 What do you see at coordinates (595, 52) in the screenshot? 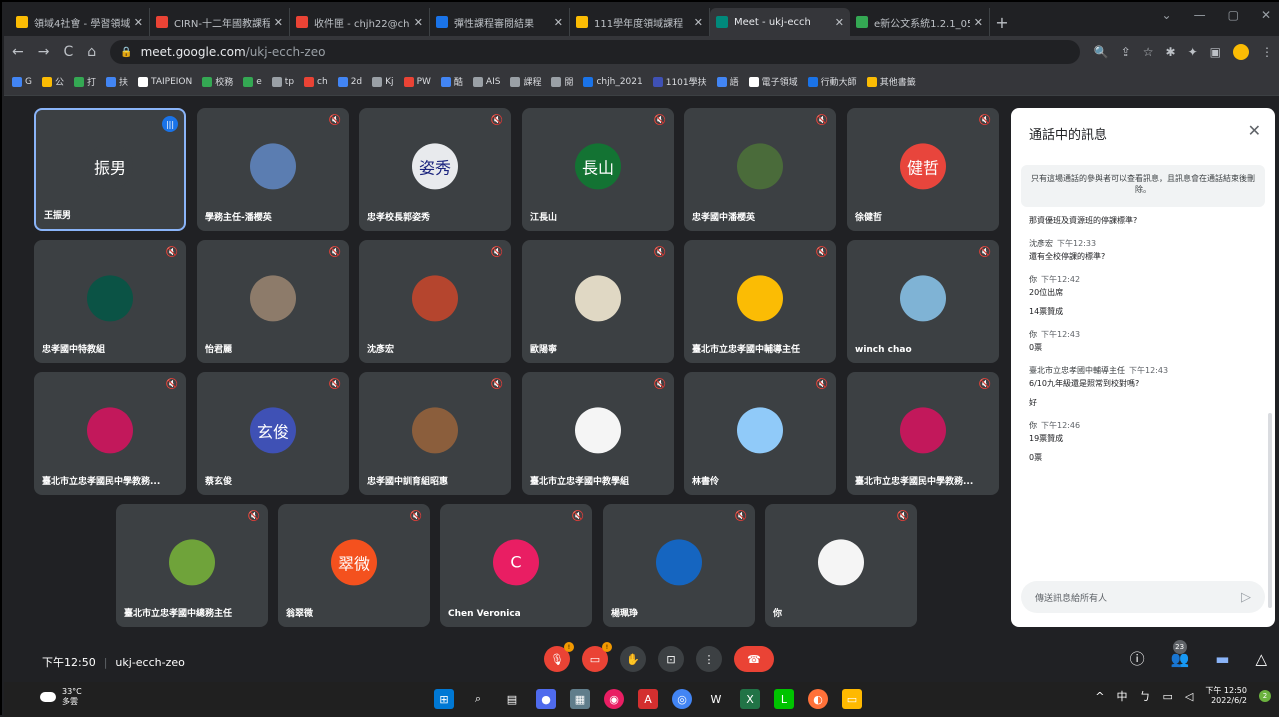
I see `address-bar: 🔒 meet.google.com/ukj-ecch-zeo` at bounding box center [595, 52].